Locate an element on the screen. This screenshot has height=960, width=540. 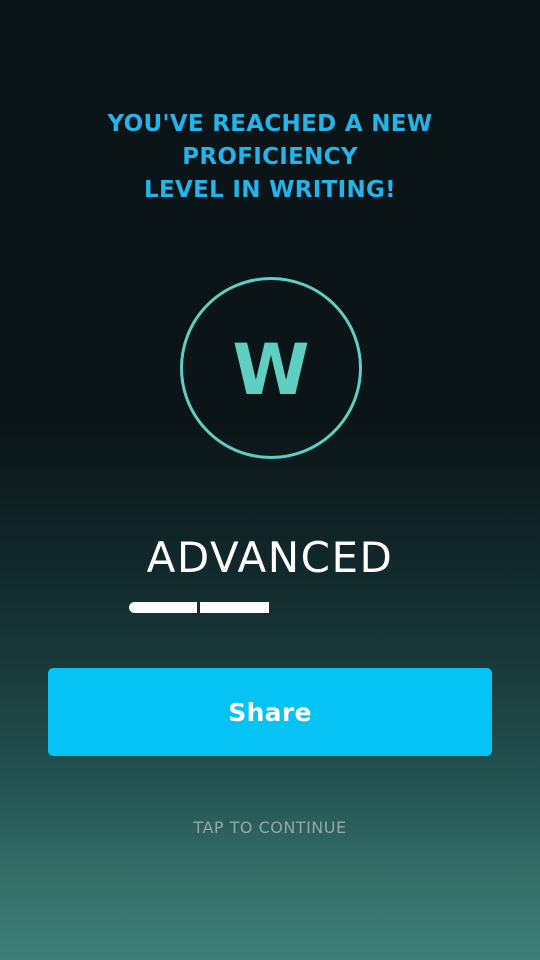
share-button: Share is located at coordinates (270, 712).